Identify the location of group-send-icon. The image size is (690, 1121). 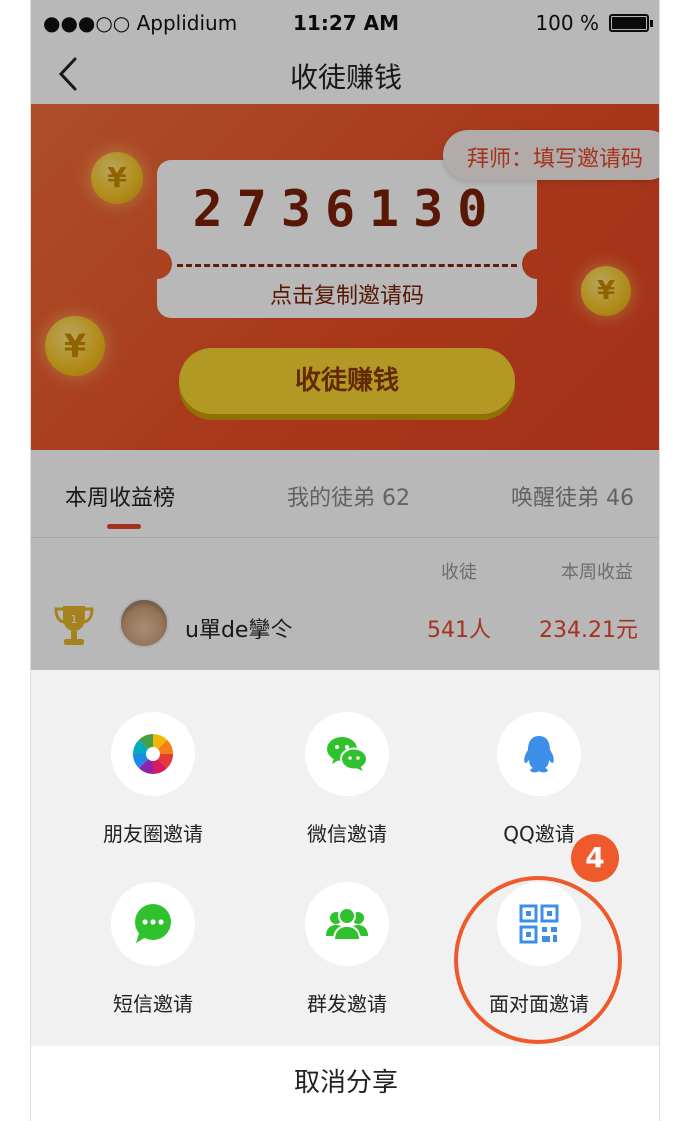
(347, 924).